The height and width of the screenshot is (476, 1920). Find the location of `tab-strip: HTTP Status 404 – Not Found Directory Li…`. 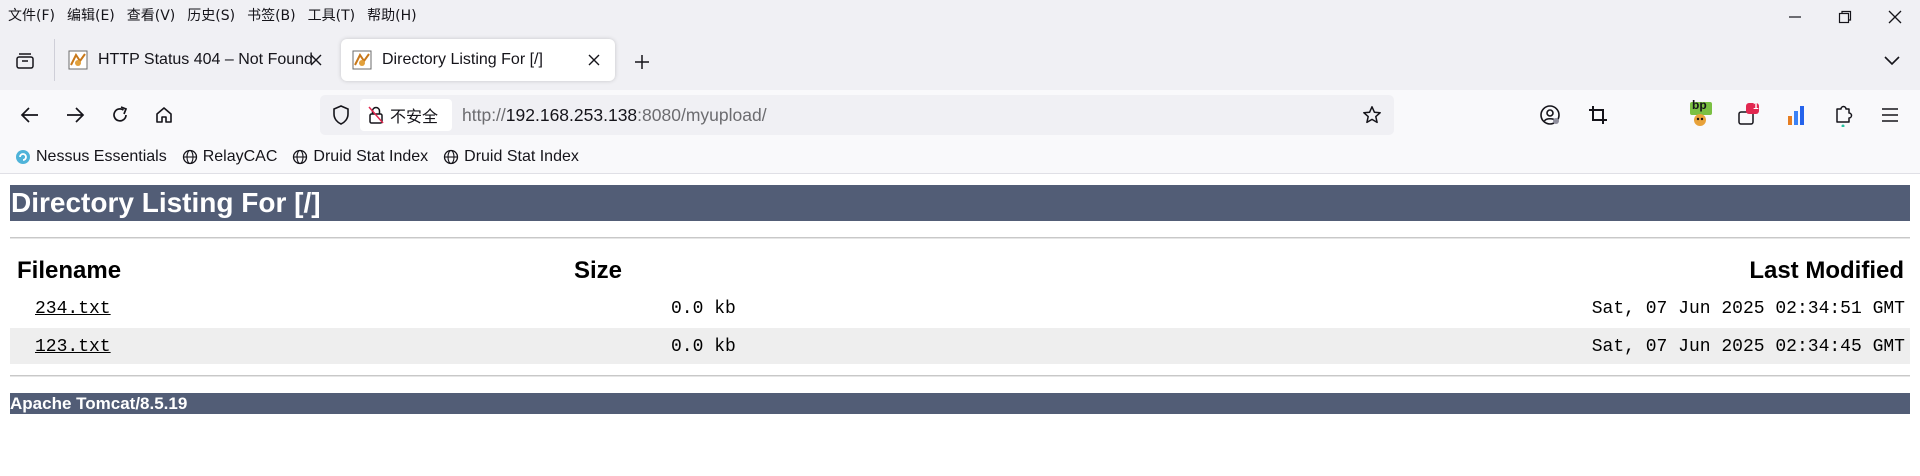

tab-strip: HTTP Status 404 – Not Found Directory Li… is located at coordinates (960, 59).